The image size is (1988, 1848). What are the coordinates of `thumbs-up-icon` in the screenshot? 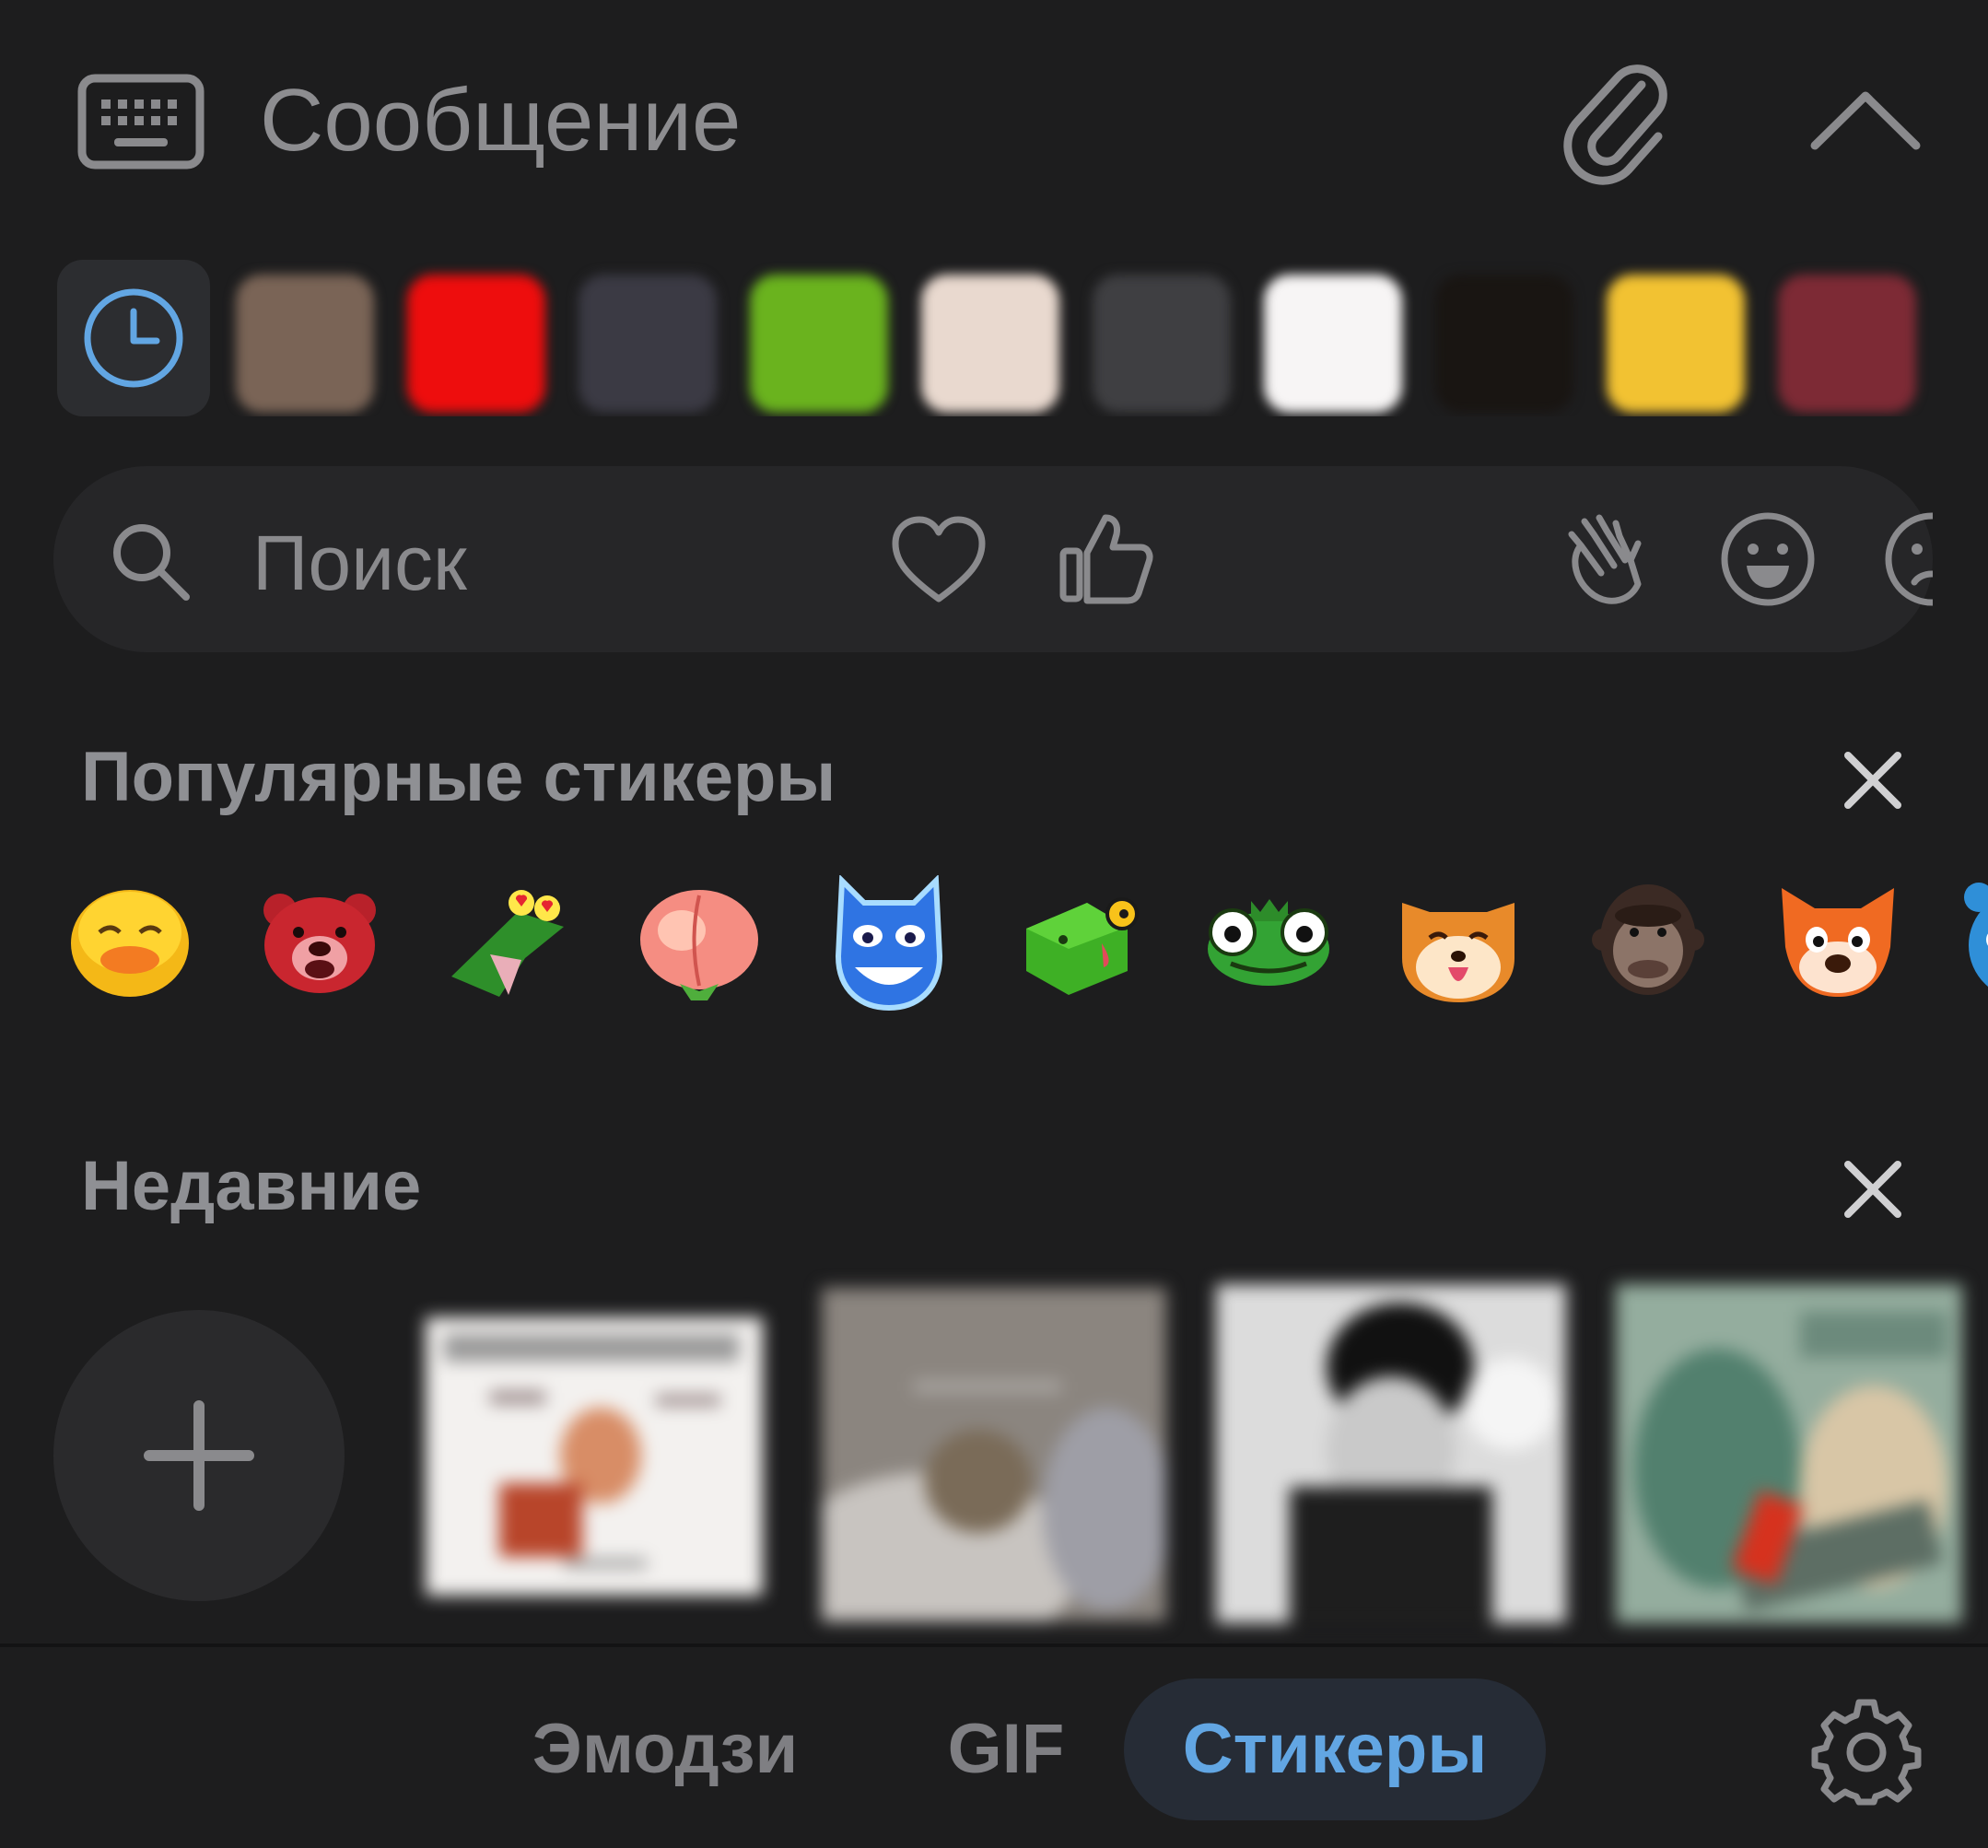 It's located at (1104, 557).